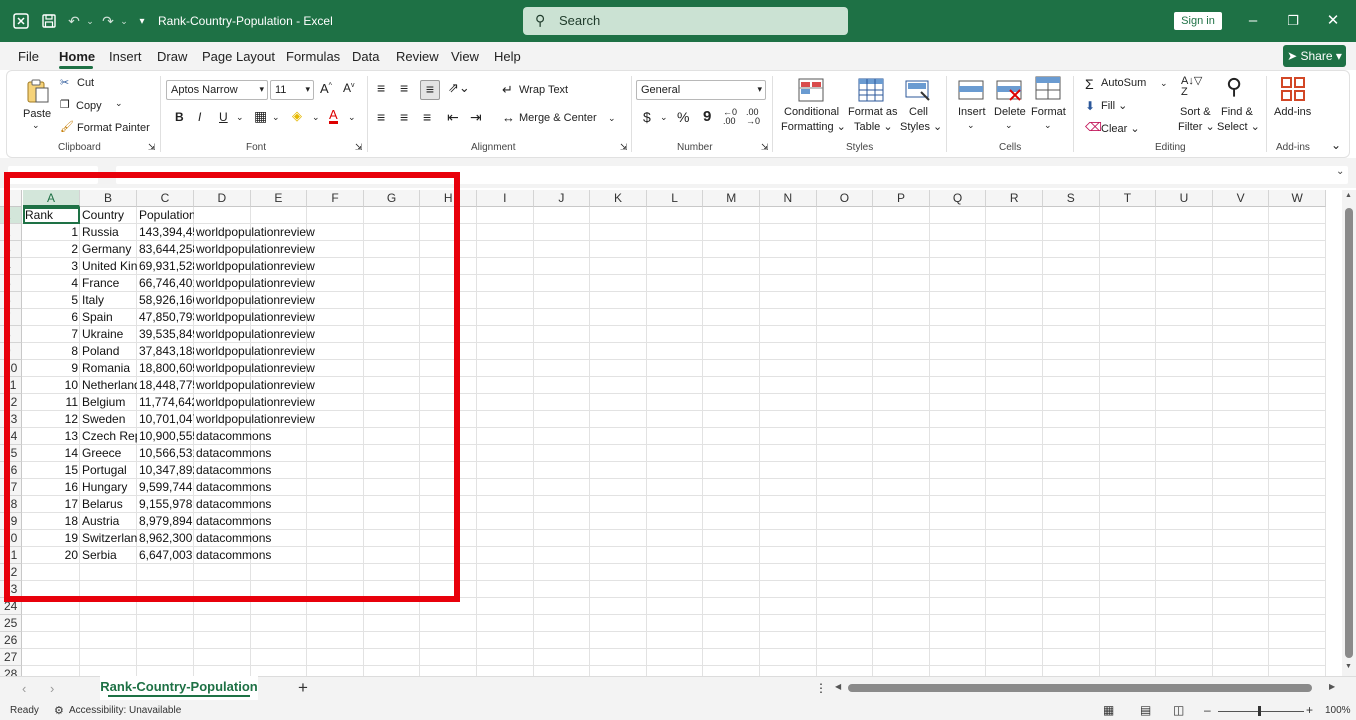 The image size is (1356, 720). What do you see at coordinates (11, 504) in the screenshot?
I see `row-header-18: 18` at bounding box center [11, 504].